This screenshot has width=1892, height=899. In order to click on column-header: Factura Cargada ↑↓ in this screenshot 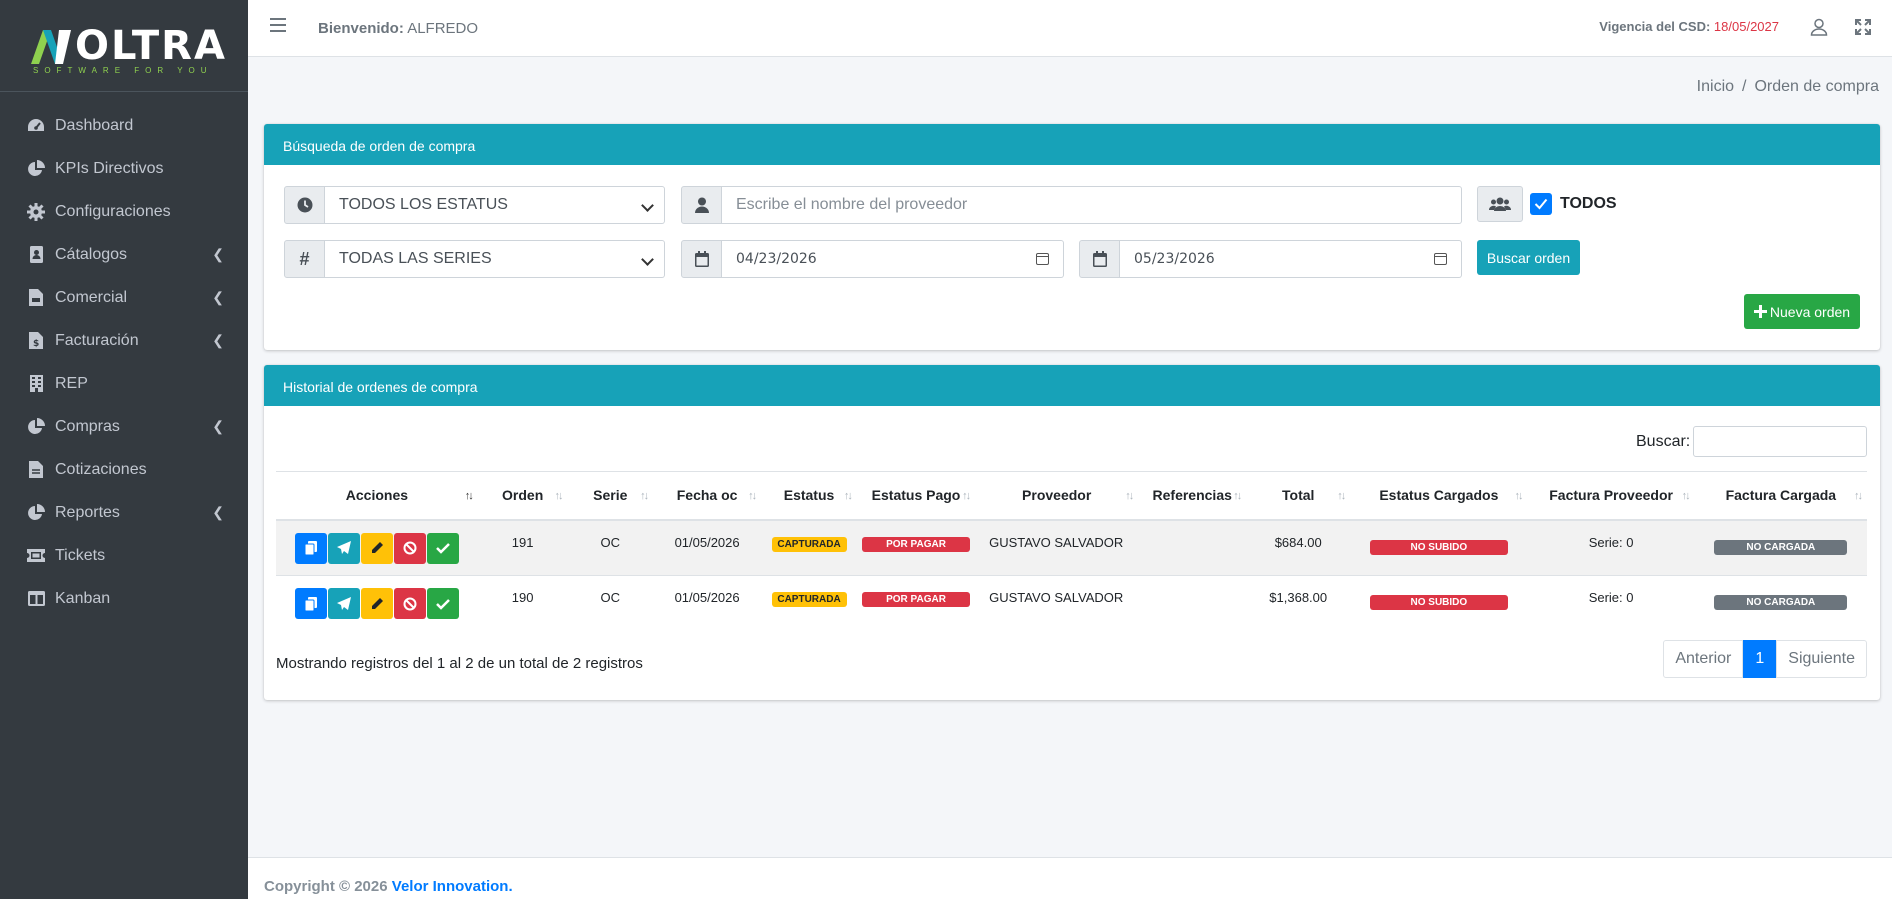, I will do `click(1780, 496)`.